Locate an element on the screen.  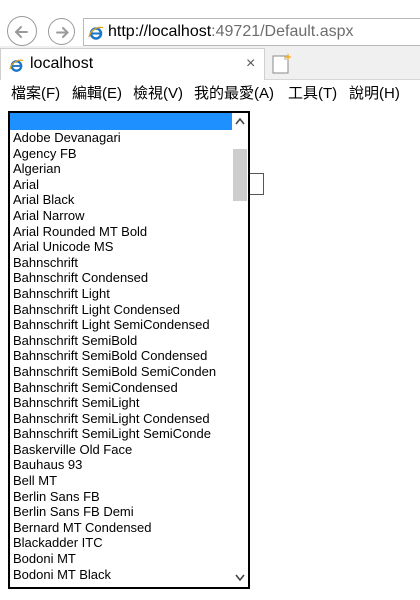
hidden-control-box is located at coordinates (256, 184).